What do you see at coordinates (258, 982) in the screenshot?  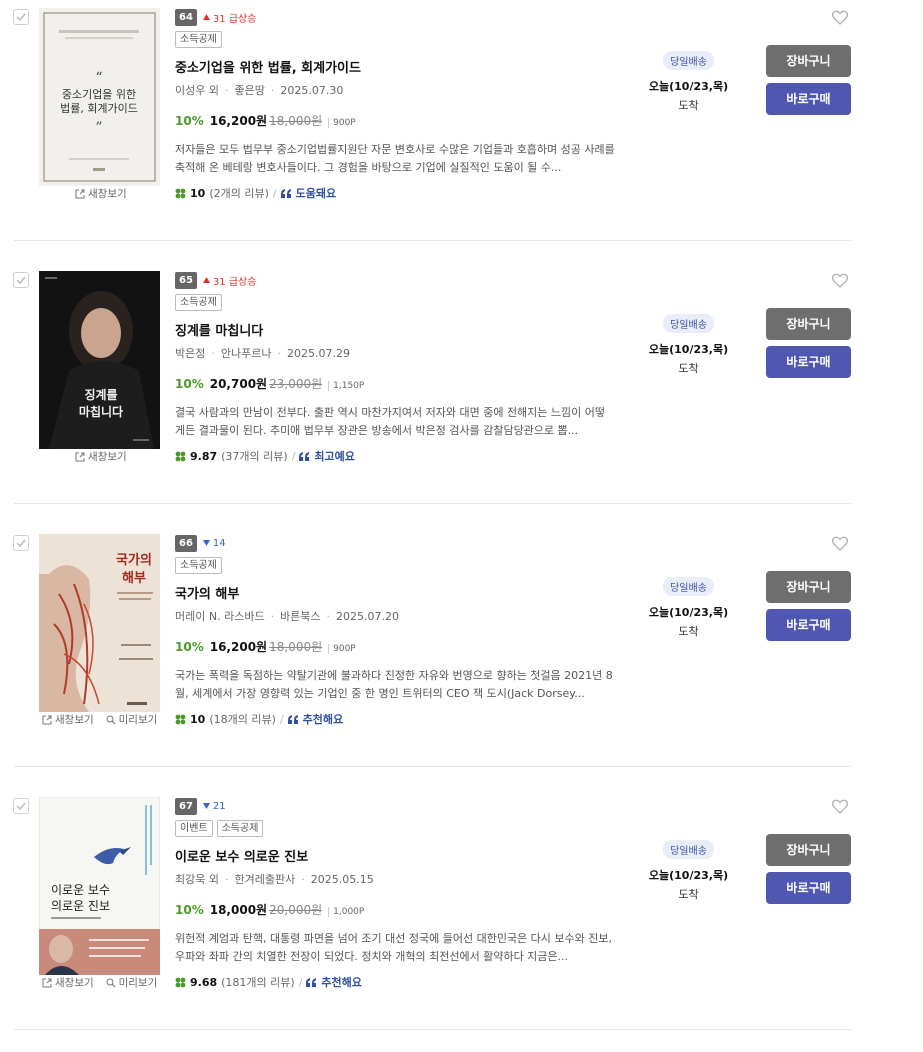 I see `review-count: (181개의 리뷰)` at bounding box center [258, 982].